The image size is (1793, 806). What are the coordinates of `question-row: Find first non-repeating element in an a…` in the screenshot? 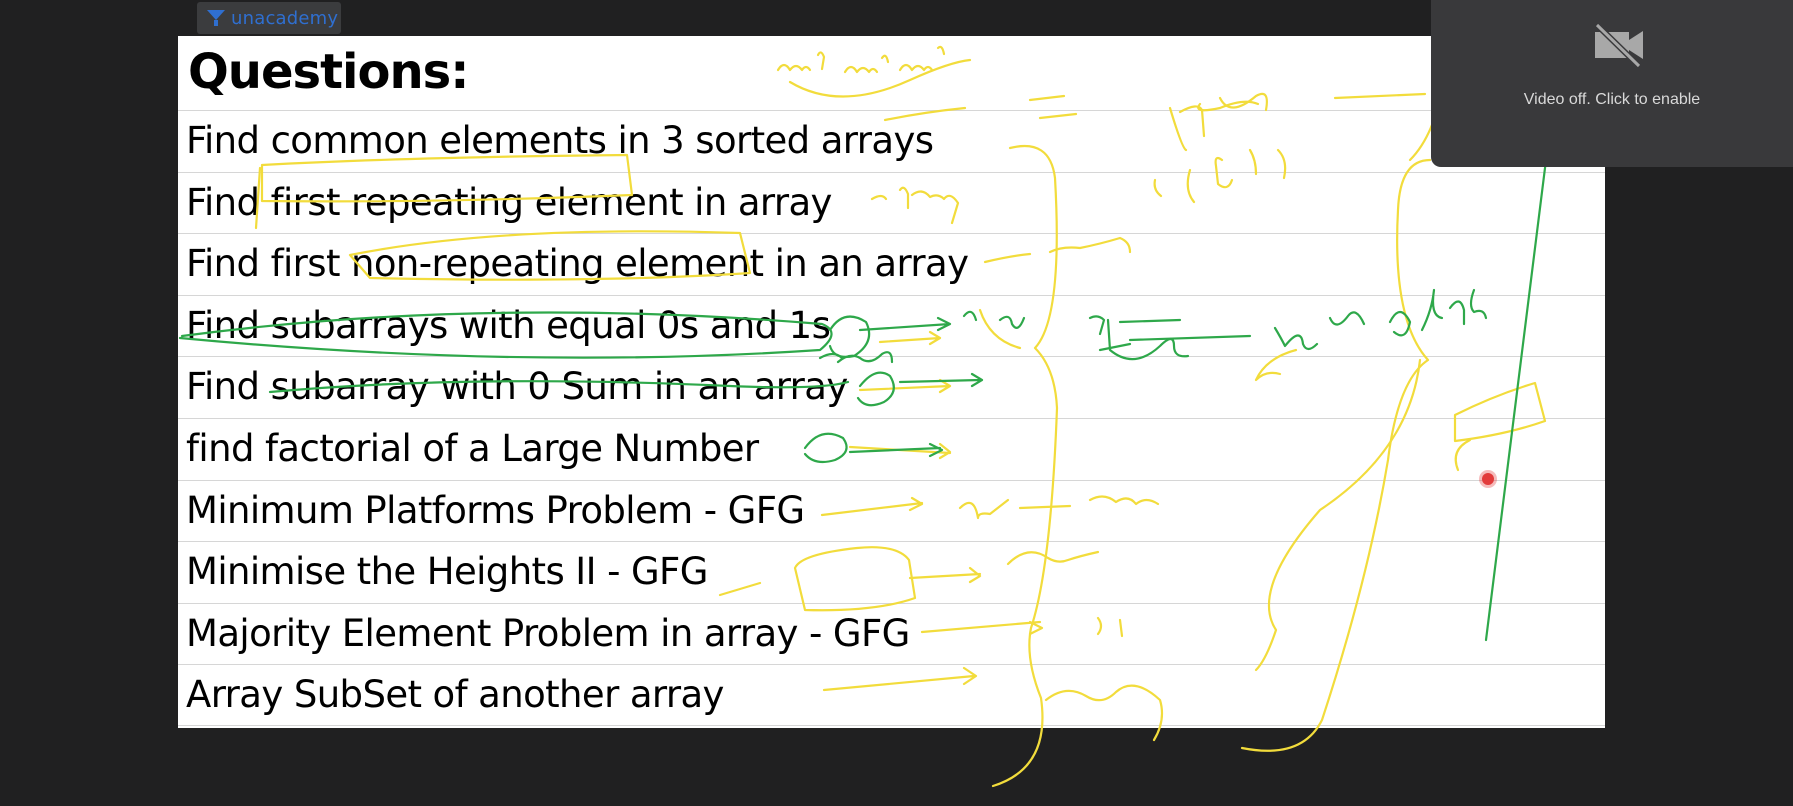 It's located at (891, 264).